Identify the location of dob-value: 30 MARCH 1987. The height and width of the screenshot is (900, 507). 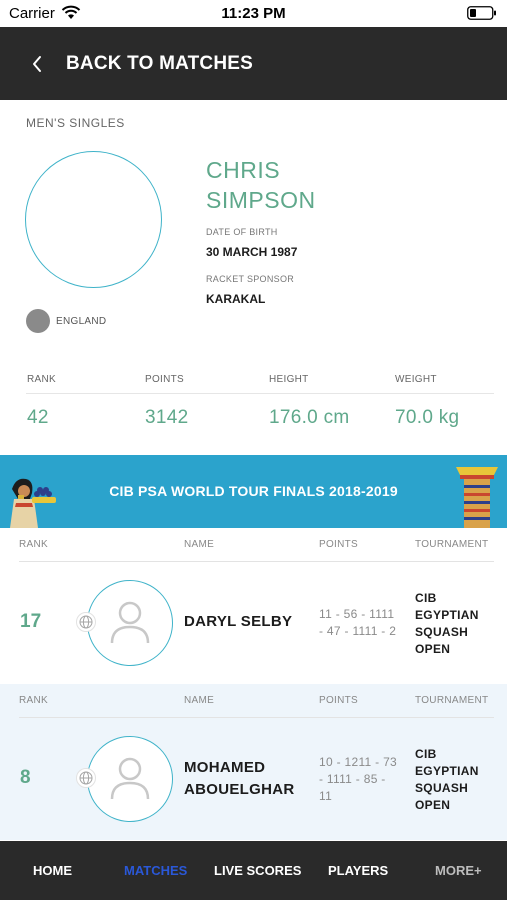
(252, 252).